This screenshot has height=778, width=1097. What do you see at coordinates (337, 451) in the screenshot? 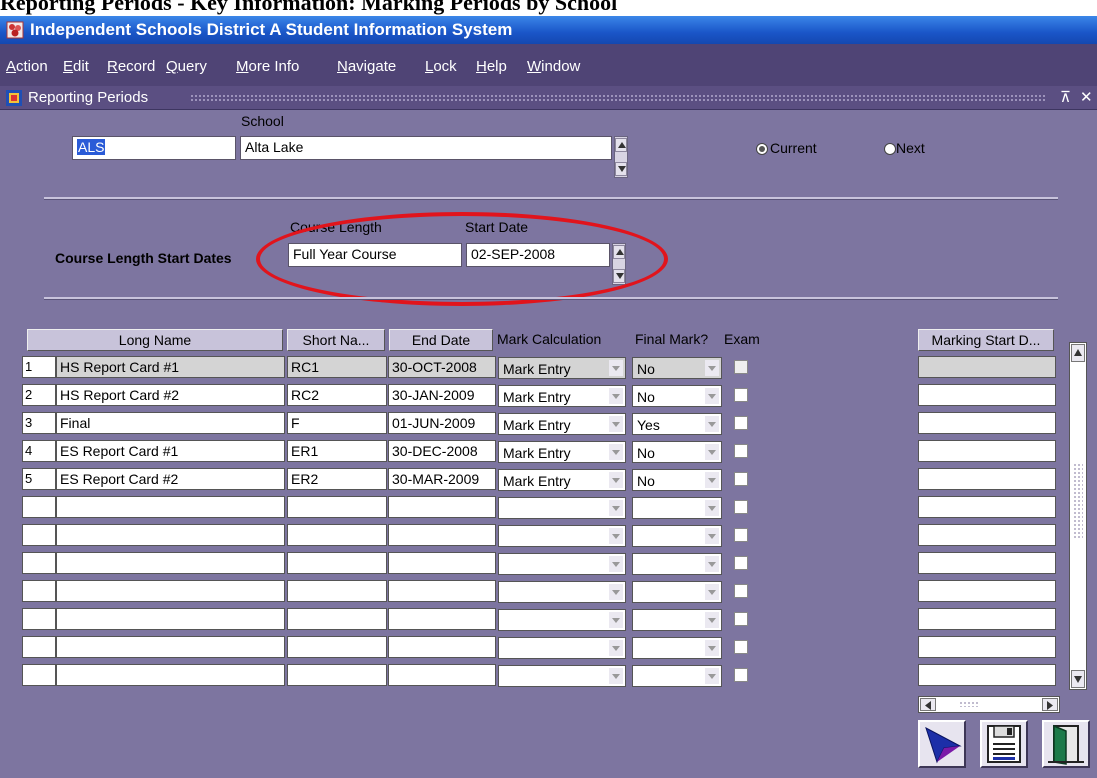
I see `short-name-cell: ER1` at bounding box center [337, 451].